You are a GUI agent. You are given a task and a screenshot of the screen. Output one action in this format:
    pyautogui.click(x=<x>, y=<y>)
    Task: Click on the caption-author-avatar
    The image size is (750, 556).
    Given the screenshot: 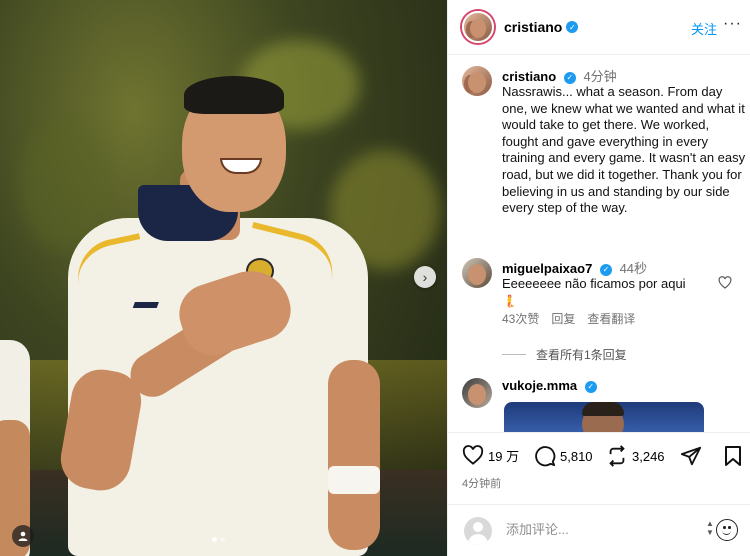 What is the action you would take?
    pyautogui.click(x=477, y=81)
    